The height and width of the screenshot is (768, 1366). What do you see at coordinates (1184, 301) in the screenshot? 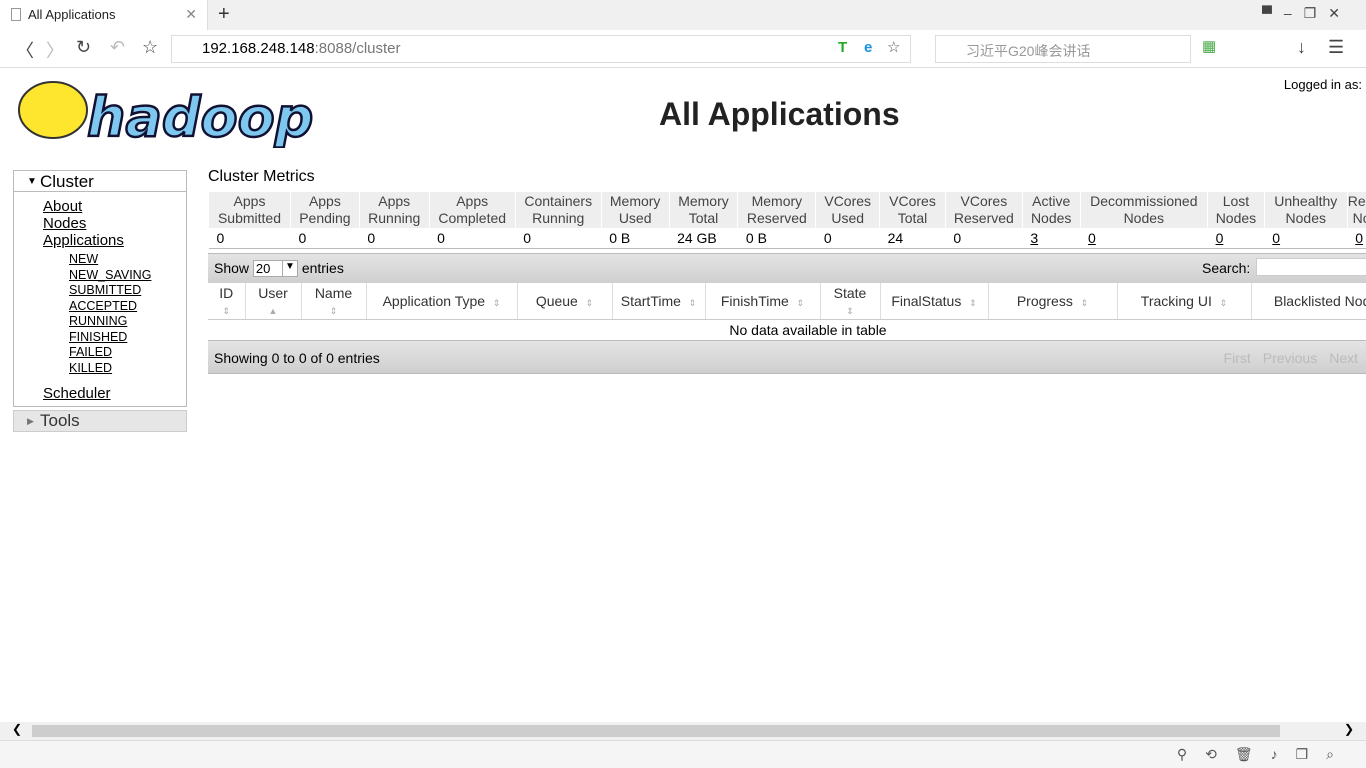
I see `column-header: Tracking UI ⇕` at bounding box center [1184, 301].